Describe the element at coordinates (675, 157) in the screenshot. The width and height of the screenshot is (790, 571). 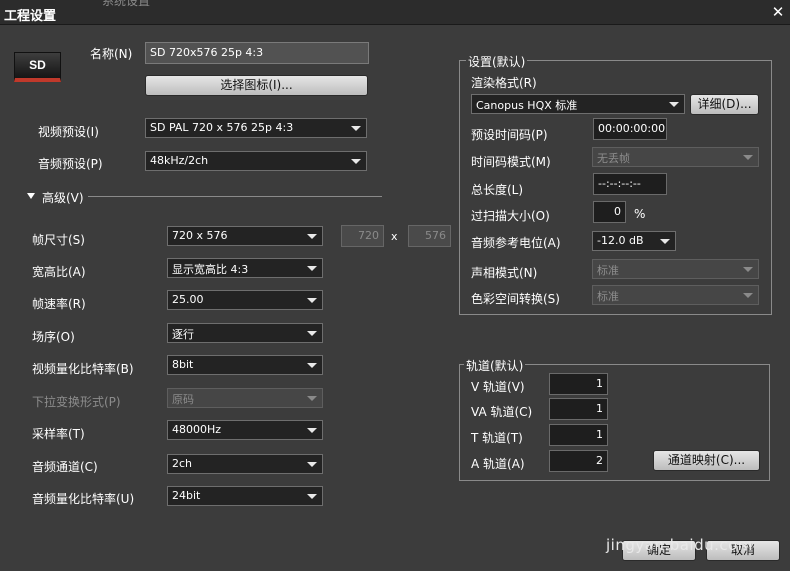
I see `timecode-mode-dropdown: 无丢帧` at that location.